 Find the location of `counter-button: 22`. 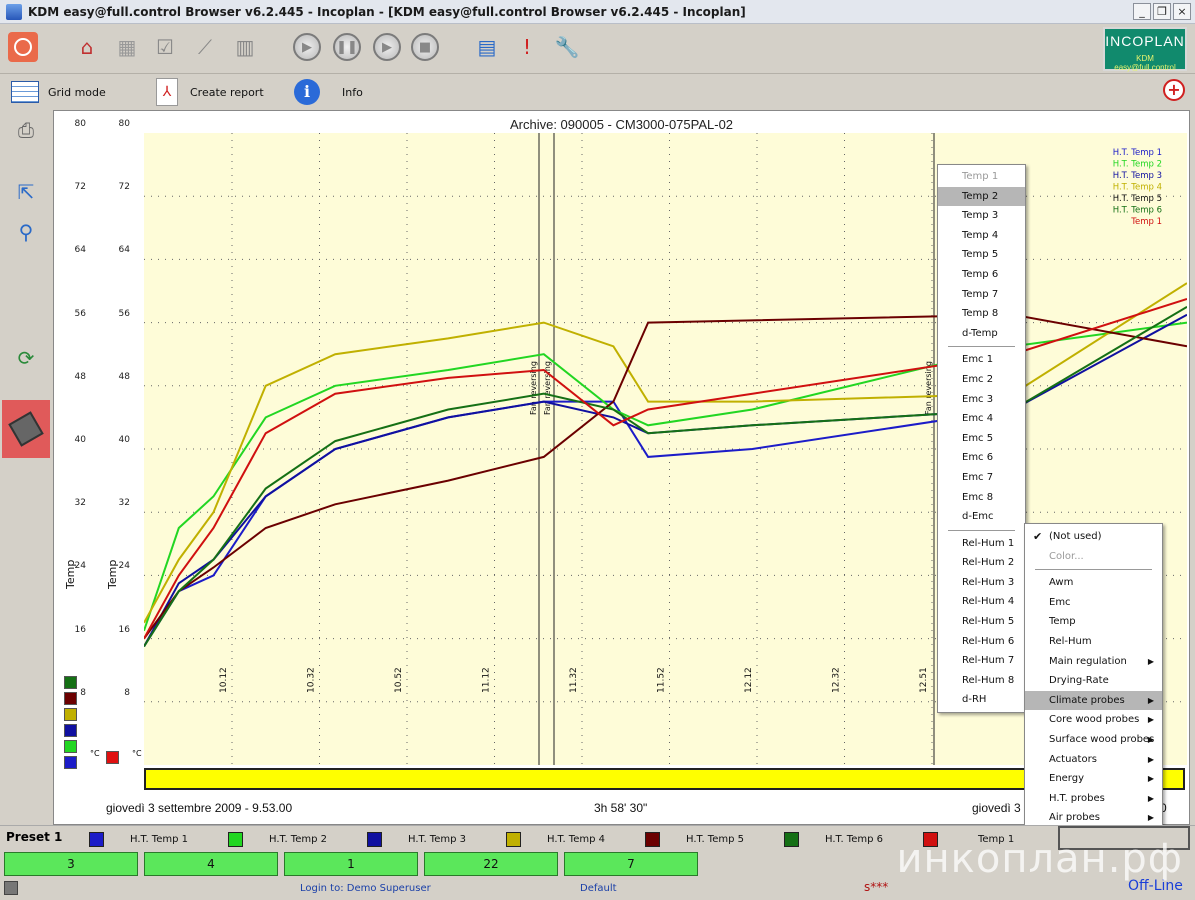

counter-button: 22 is located at coordinates (491, 864).